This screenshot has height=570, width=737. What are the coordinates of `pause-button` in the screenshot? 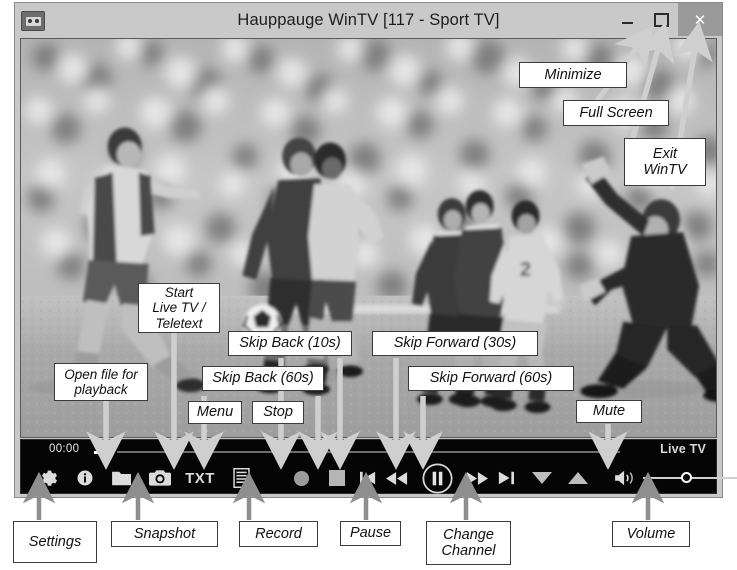 It's located at (437, 478).